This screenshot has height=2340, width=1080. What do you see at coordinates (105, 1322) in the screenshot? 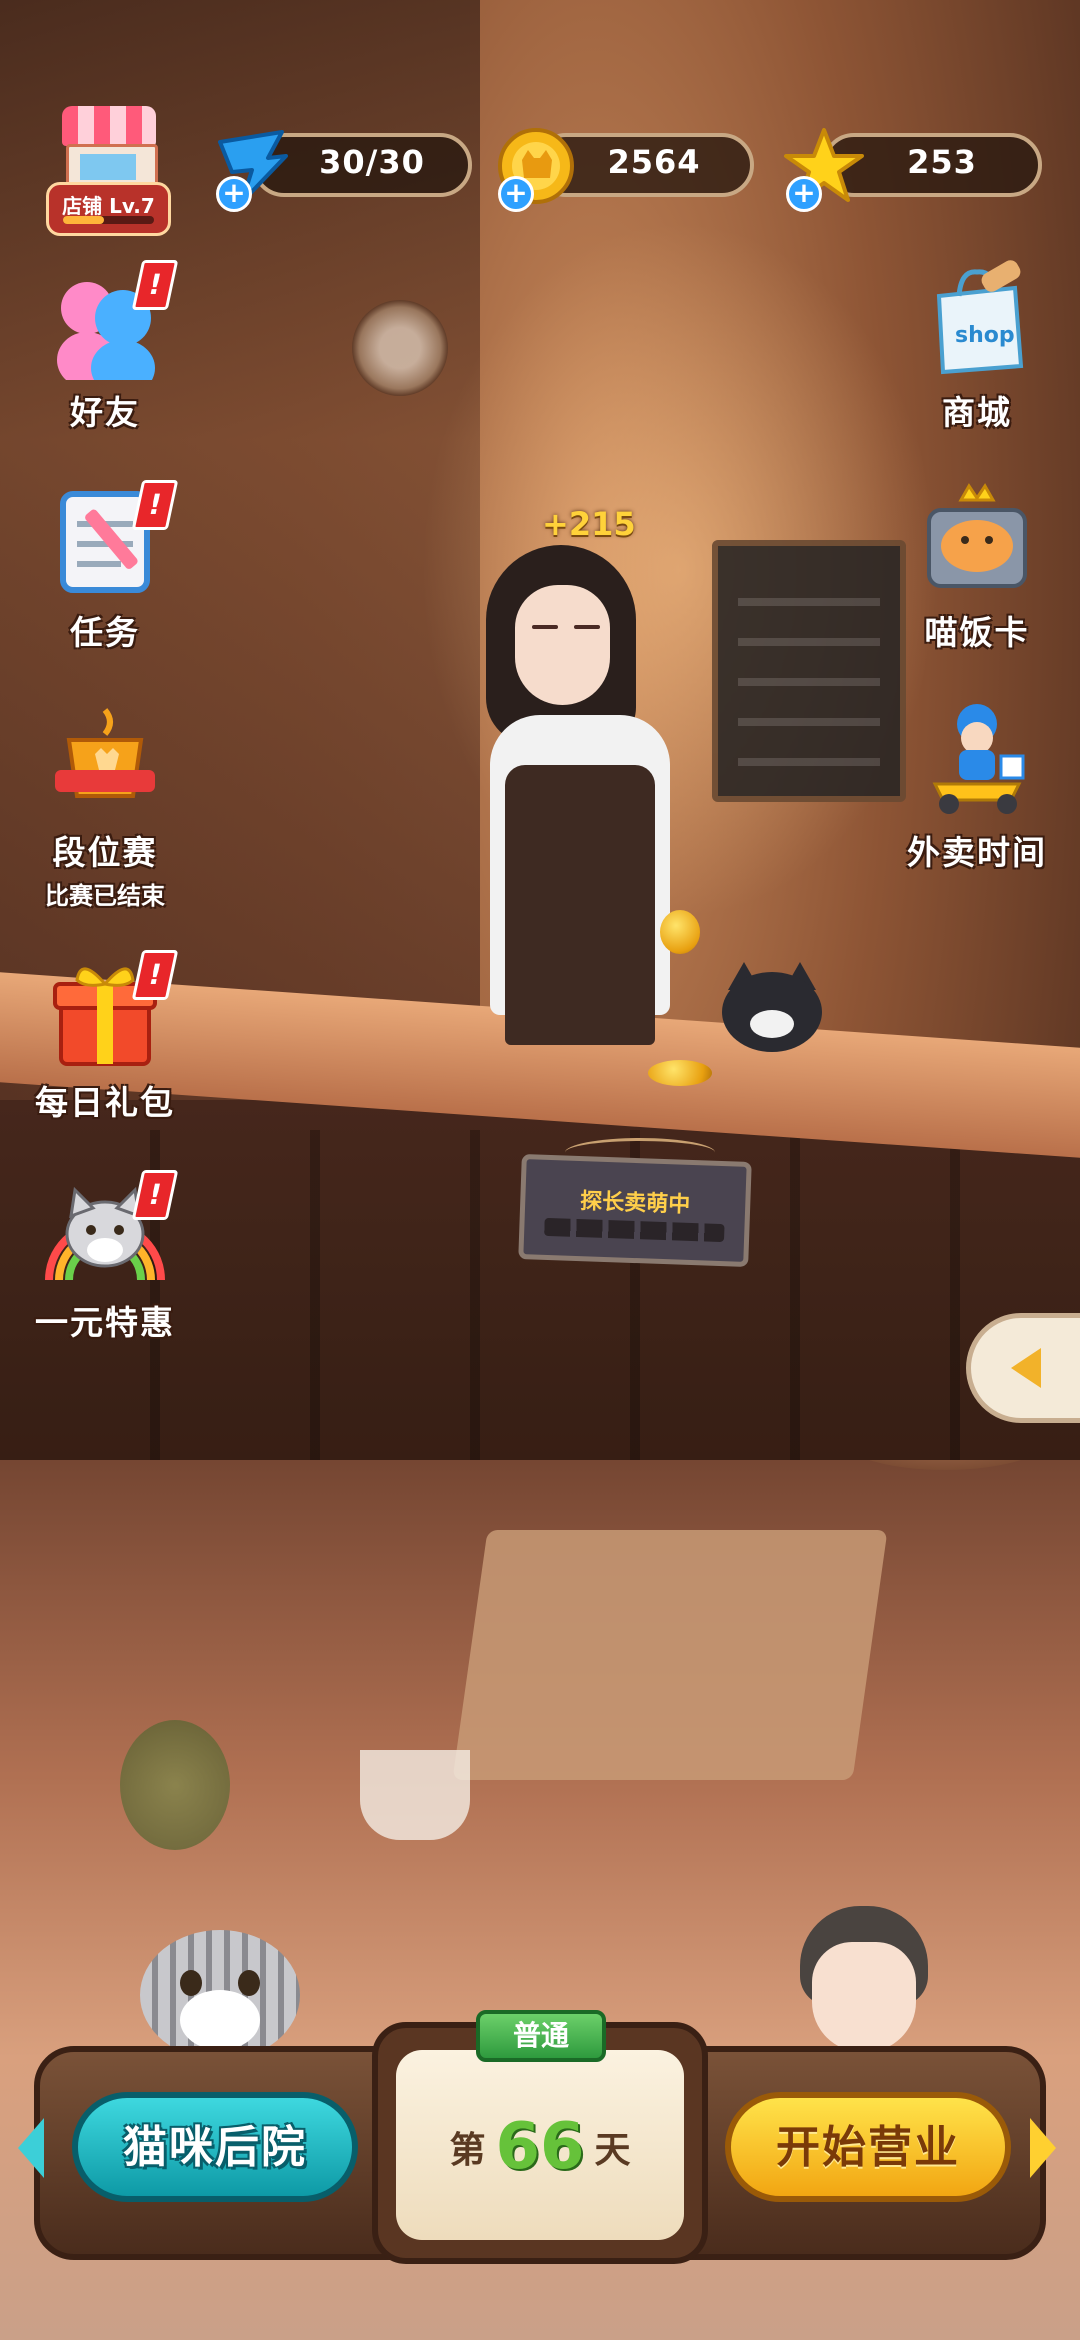
I see `one-yuan-deal-label: 一元特惠` at bounding box center [105, 1322].